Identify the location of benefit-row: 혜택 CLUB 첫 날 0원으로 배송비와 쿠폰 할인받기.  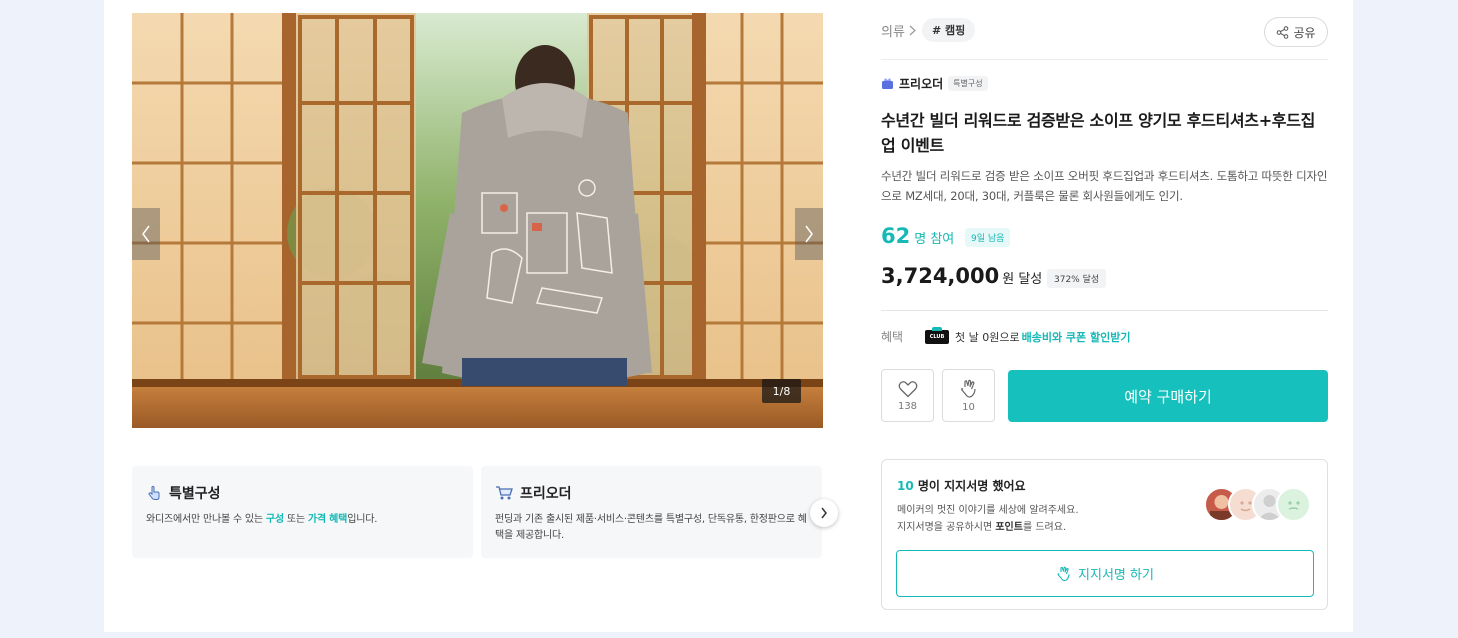
(1104, 335).